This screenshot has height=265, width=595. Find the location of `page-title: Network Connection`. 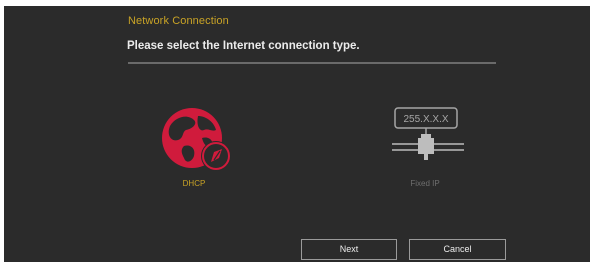

page-title: Network Connection is located at coordinates (178, 21).